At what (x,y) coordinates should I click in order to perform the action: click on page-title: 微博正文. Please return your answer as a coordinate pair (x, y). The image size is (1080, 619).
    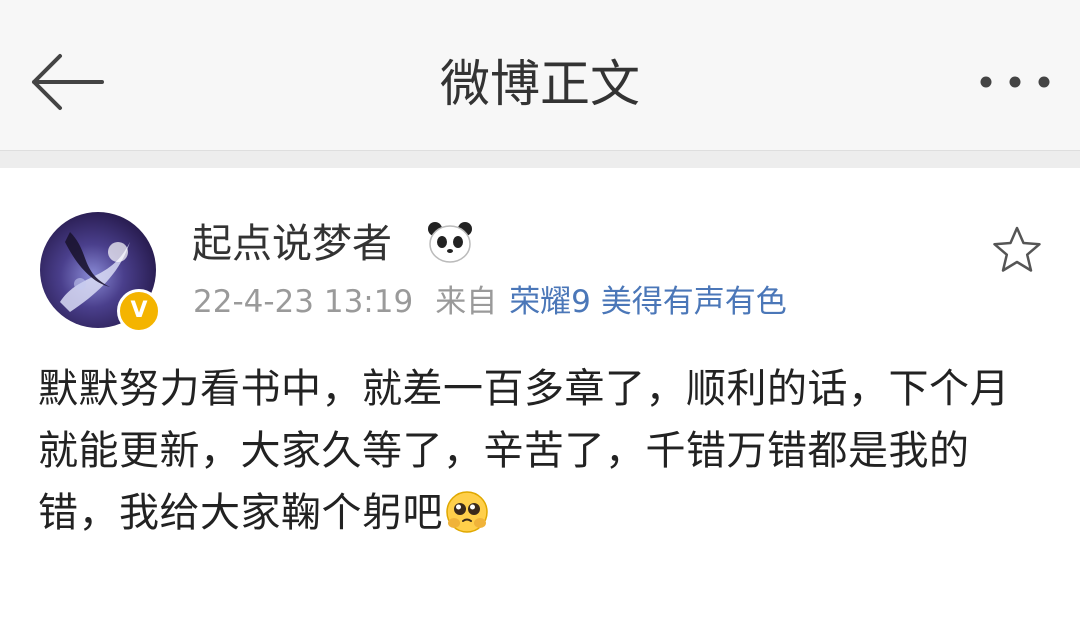
    Looking at the image, I should click on (540, 84).